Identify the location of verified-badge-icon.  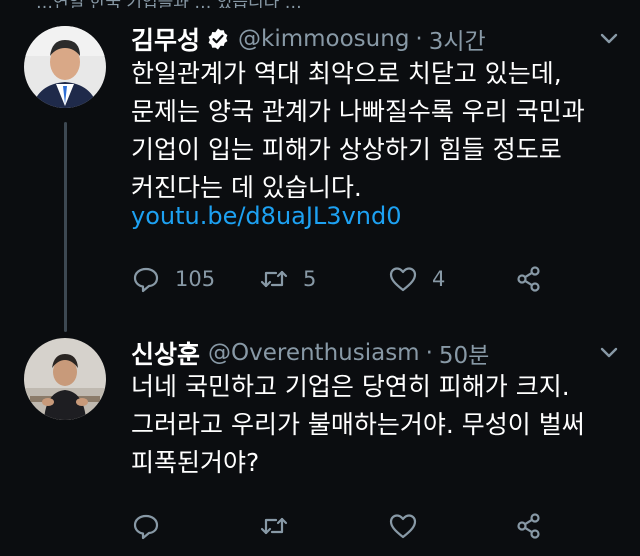
(218, 39).